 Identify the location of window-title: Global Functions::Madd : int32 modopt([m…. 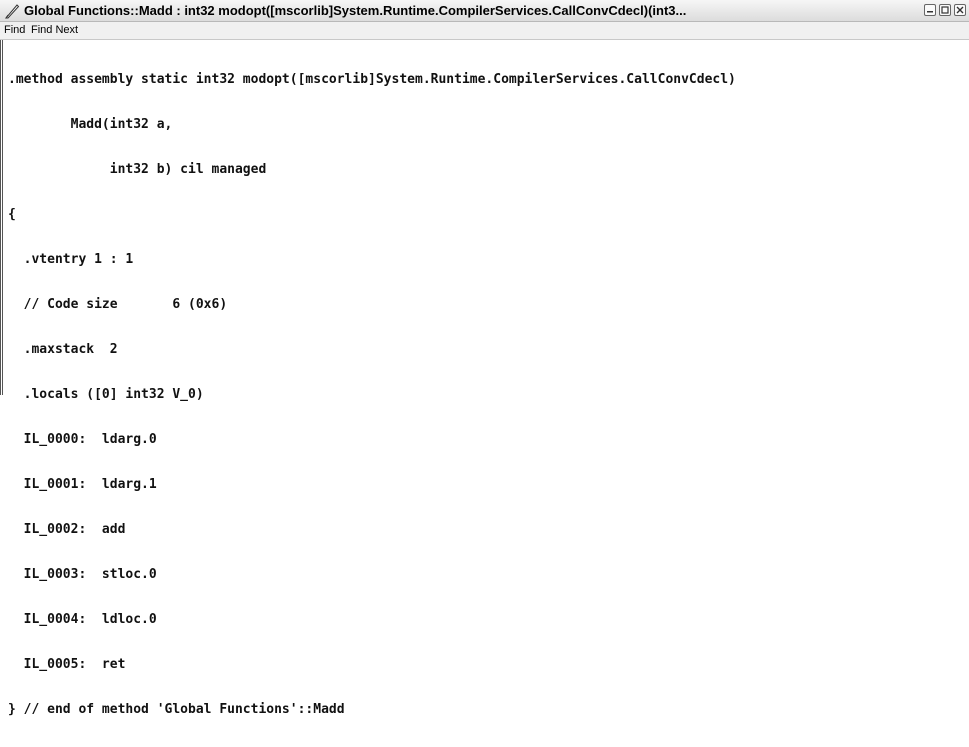
(355, 10).